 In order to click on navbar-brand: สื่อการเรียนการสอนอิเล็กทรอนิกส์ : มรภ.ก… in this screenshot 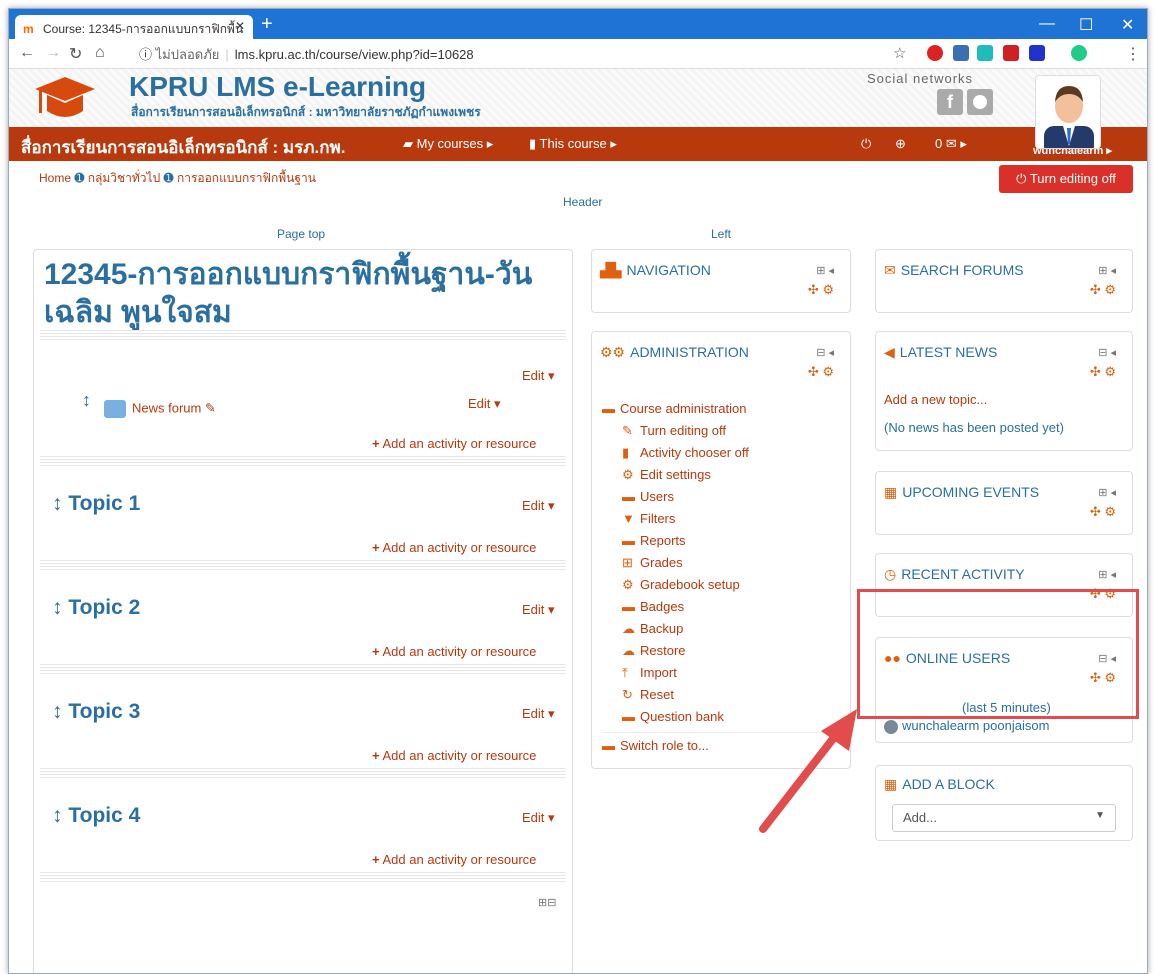, I will do `click(183, 147)`.